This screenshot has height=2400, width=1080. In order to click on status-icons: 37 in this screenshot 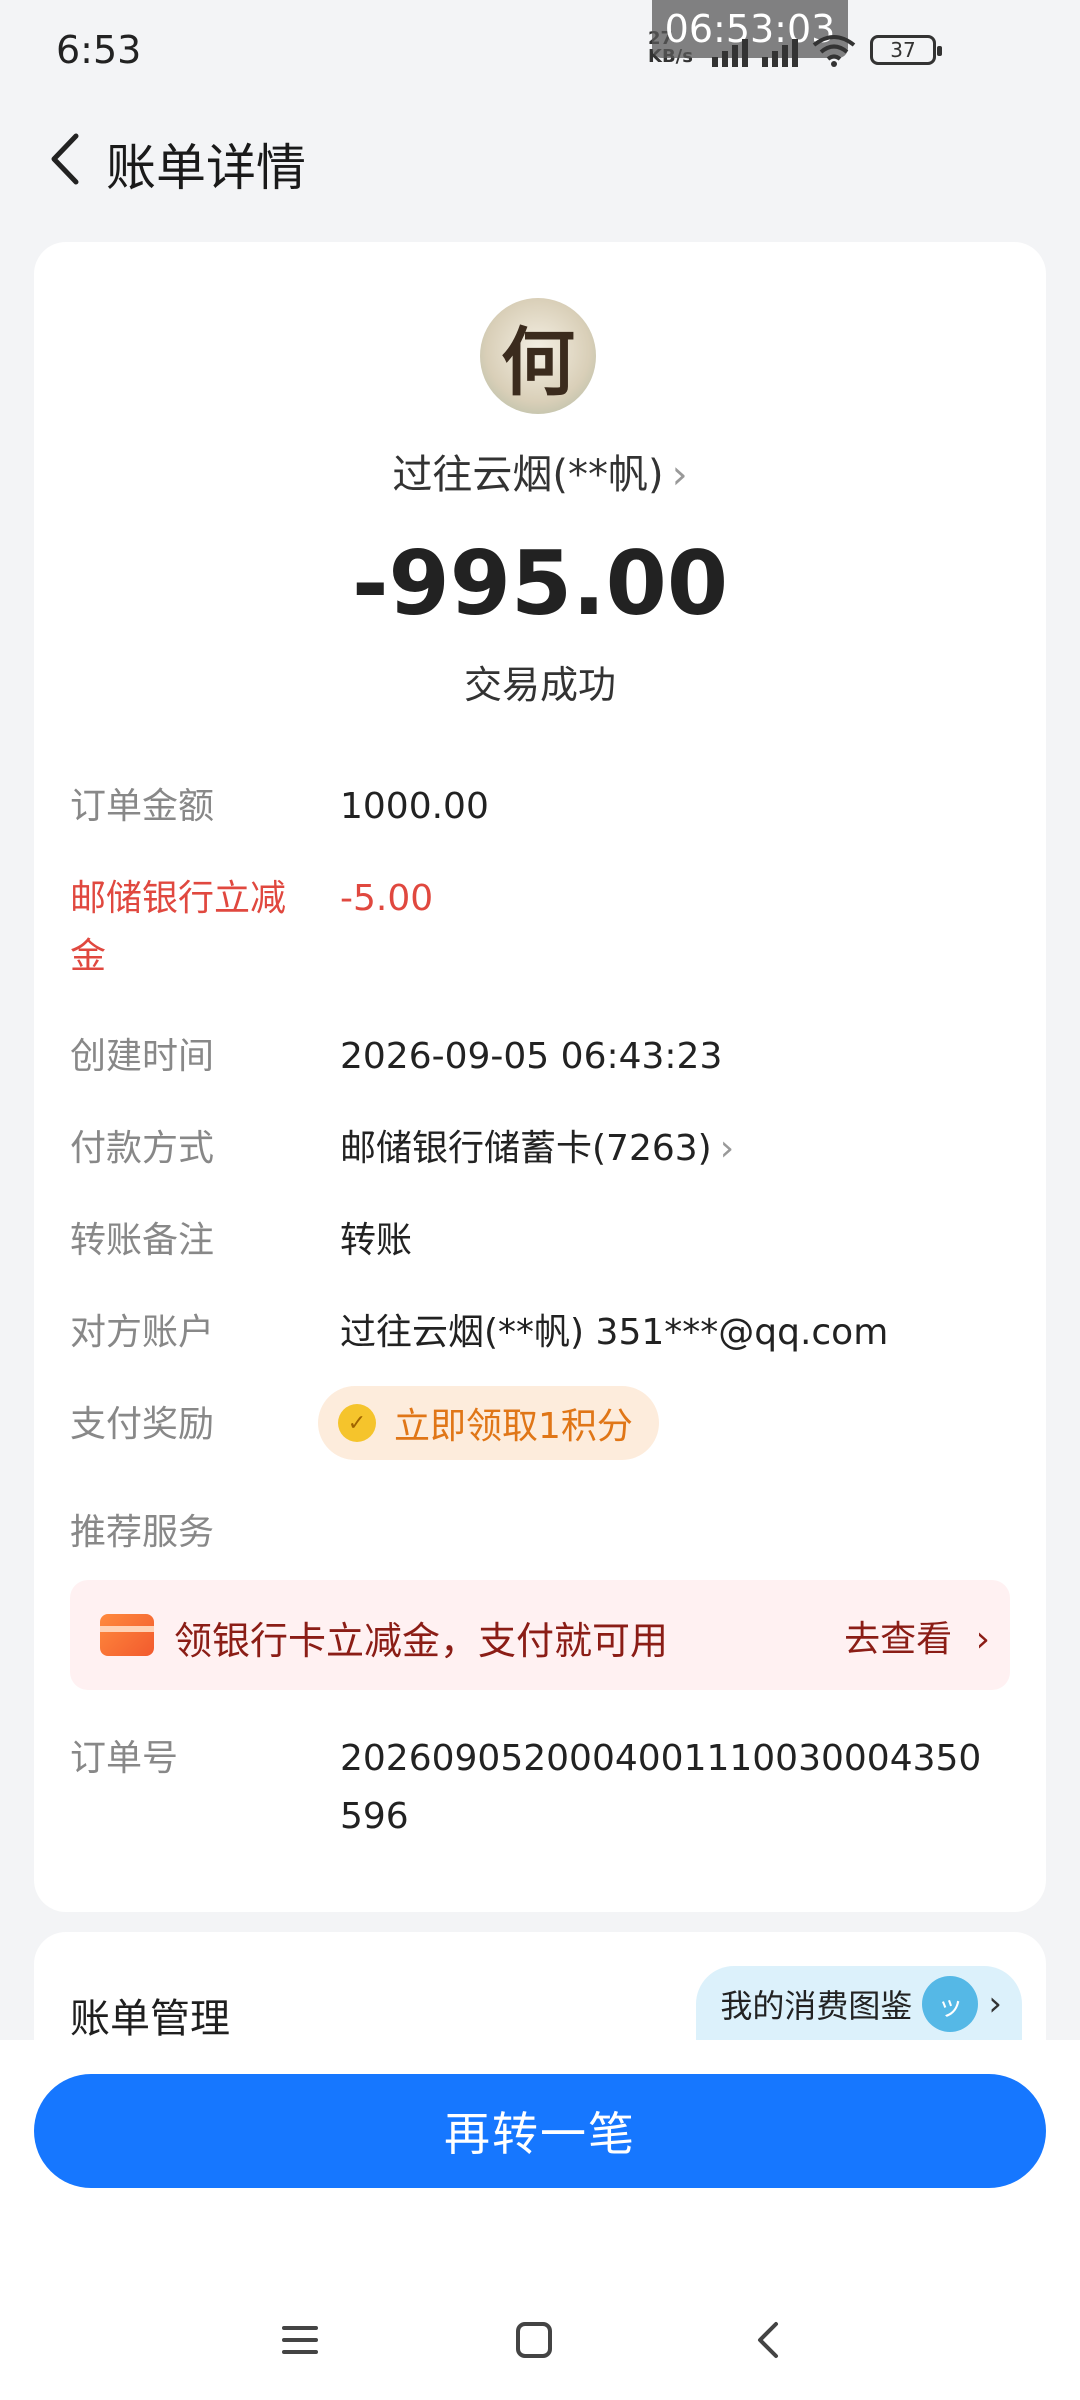, I will do `click(827, 50)`.